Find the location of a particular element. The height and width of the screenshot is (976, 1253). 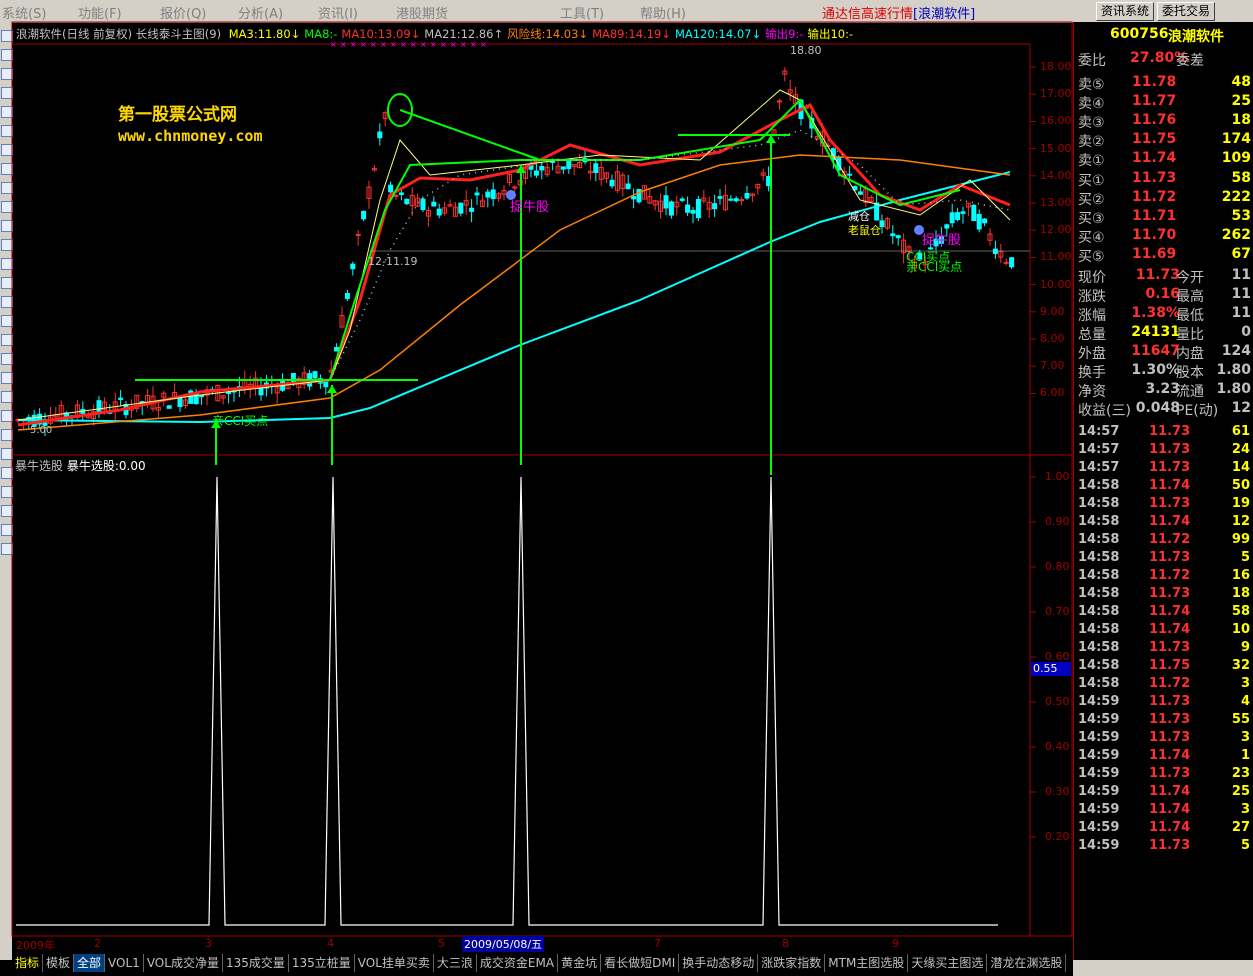

tick-row: 14:58 11.74 12 is located at coordinates (1164, 523).